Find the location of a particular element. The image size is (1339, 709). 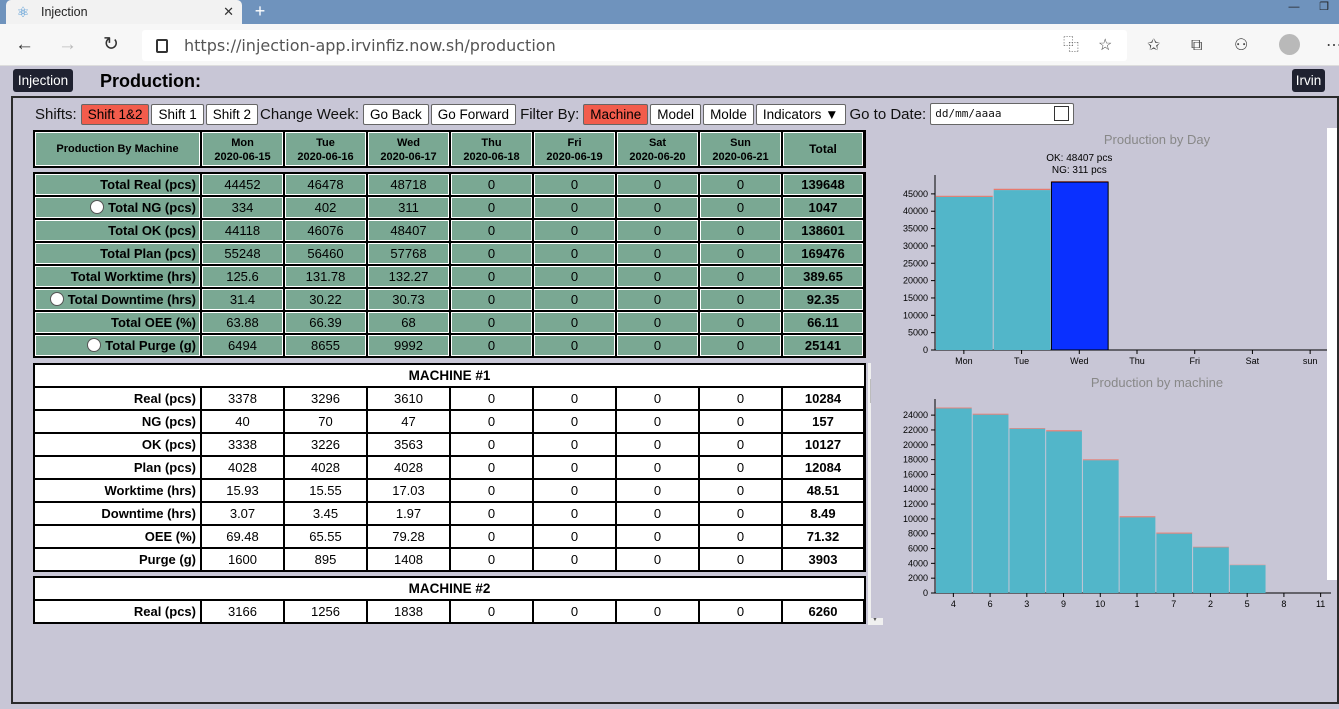

shift-1-button: Shift 1 is located at coordinates (177, 114).